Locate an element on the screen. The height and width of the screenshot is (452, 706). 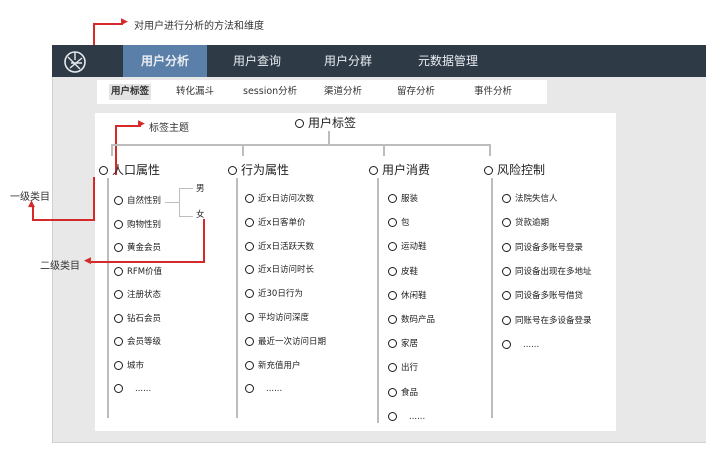
tag-item: 服装 is located at coordinates (403, 199).